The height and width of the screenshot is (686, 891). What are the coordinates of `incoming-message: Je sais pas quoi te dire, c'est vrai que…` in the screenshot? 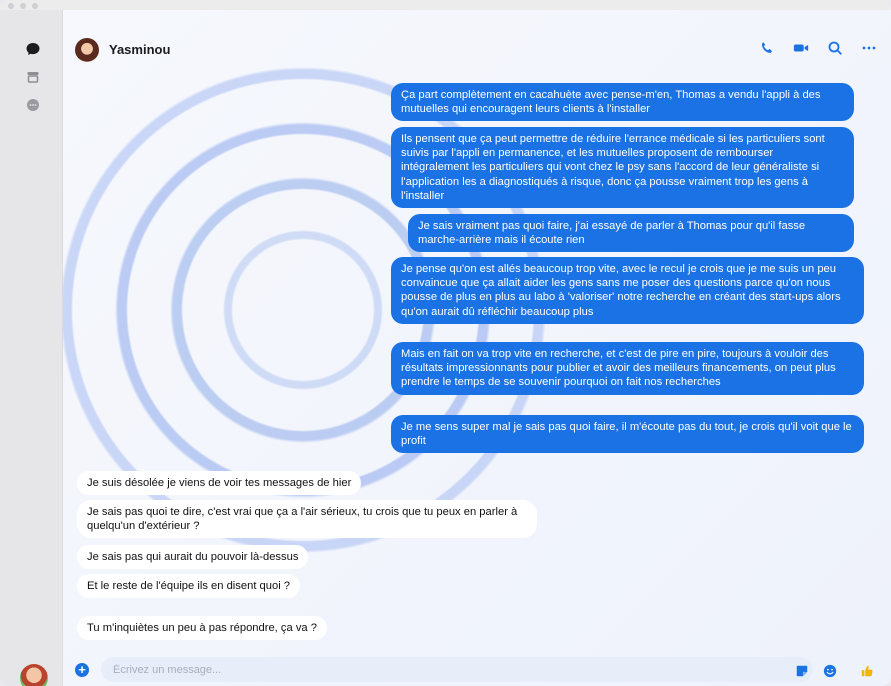 It's located at (307, 519).